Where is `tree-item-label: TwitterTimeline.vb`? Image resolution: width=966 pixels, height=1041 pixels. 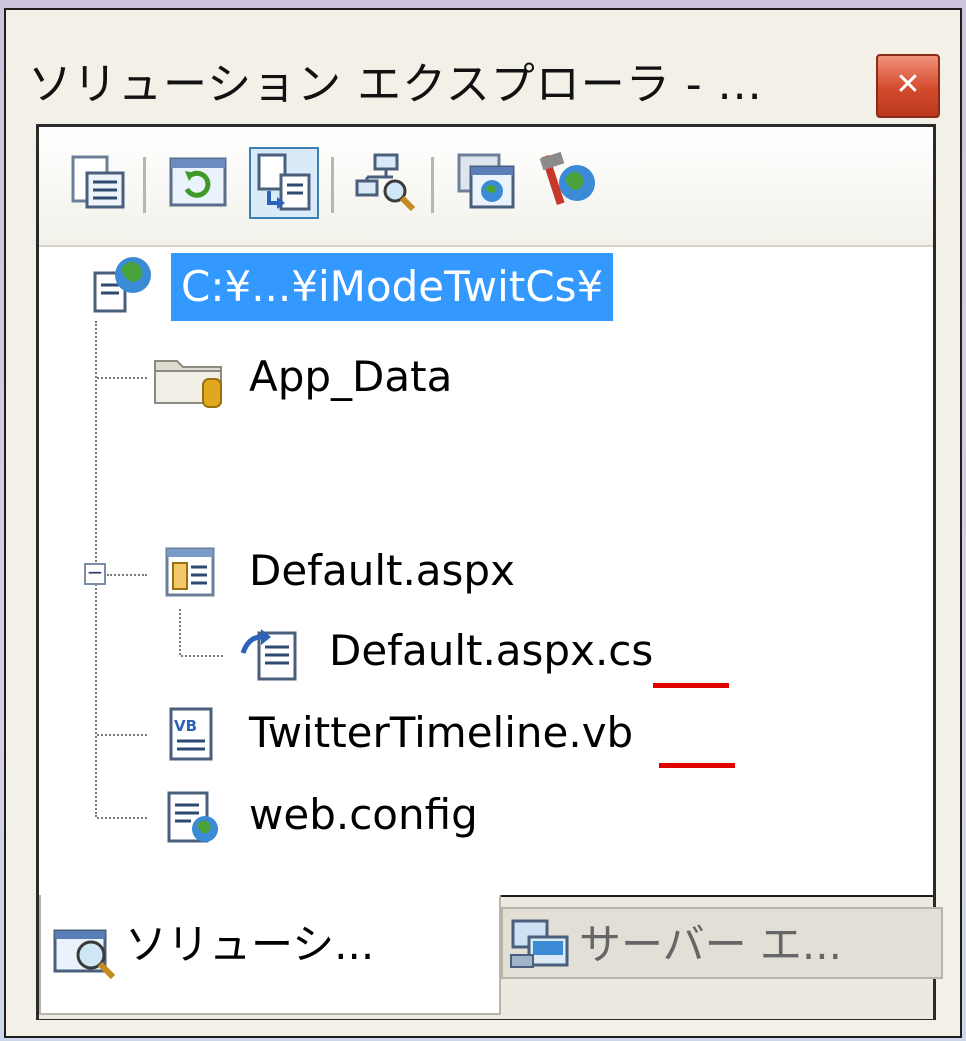 tree-item-label: TwitterTimeline.vb is located at coordinates (441, 732).